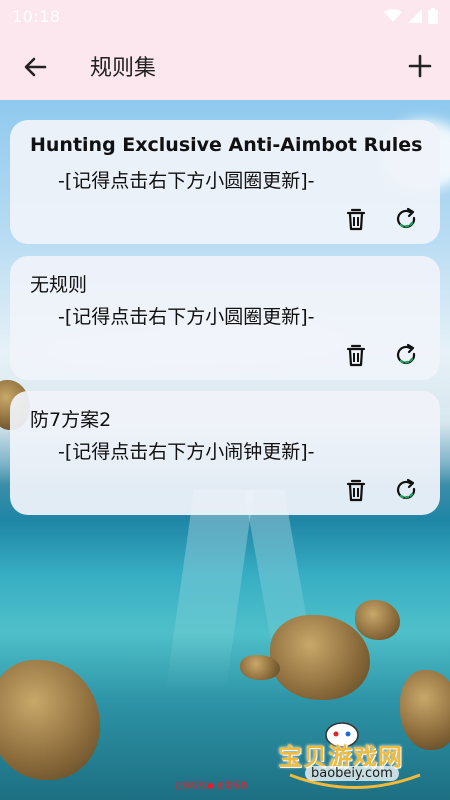  I want to click on rule-title: 无规则, so click(59, 285).